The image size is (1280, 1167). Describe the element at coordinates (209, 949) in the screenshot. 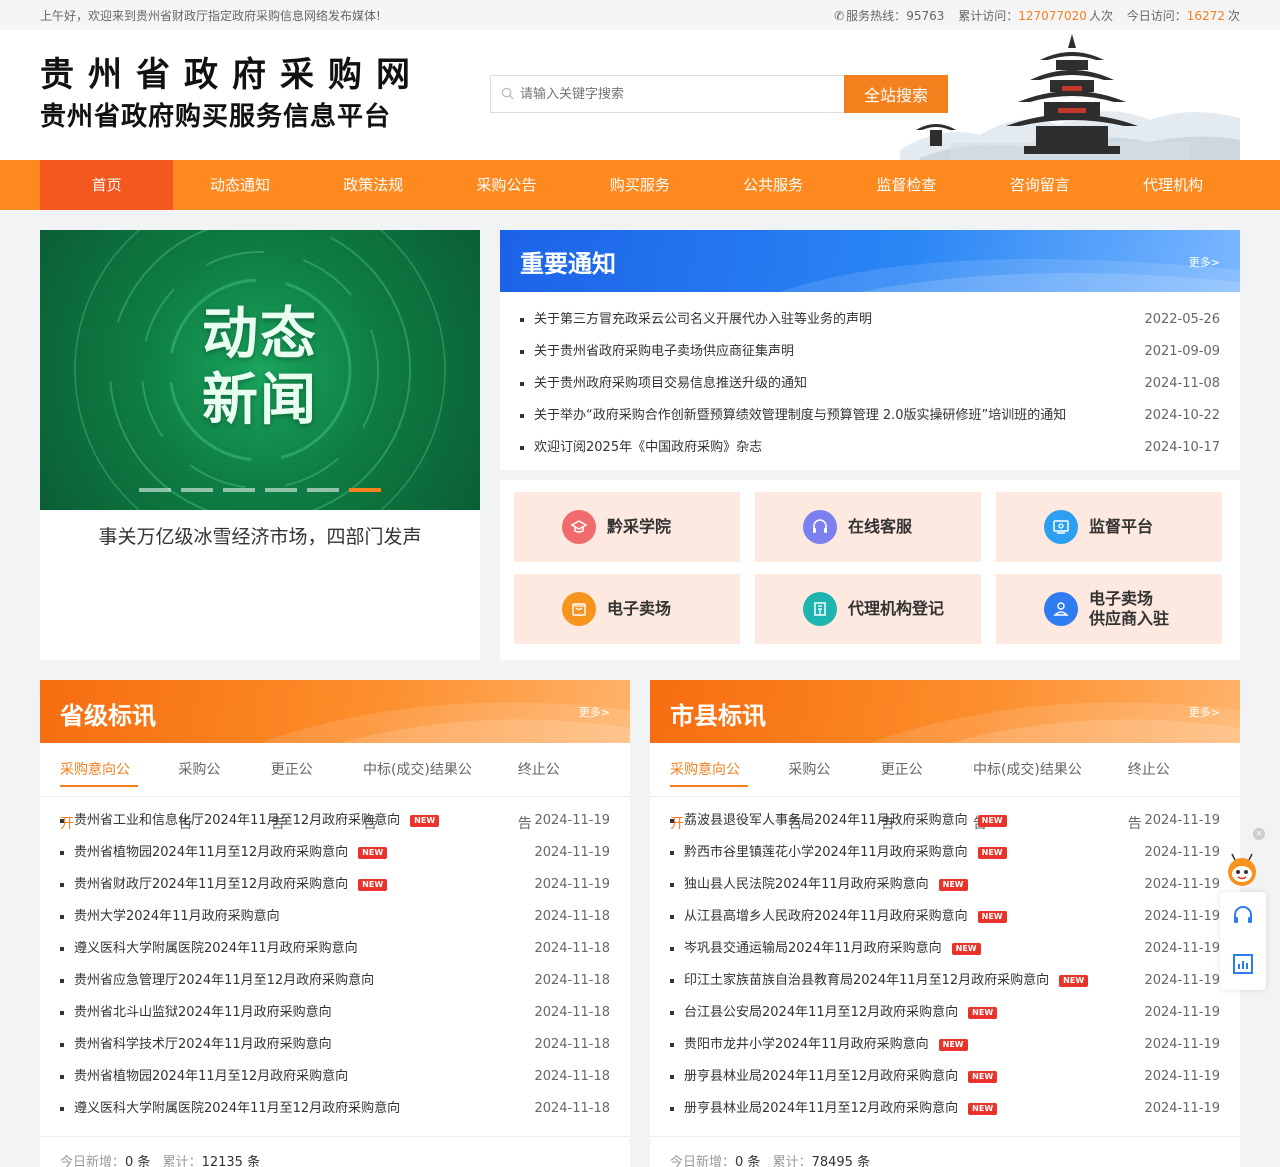

I see `list-item-title: 遵义医科大学附属医院2024年11月政府采购意向` at that location.